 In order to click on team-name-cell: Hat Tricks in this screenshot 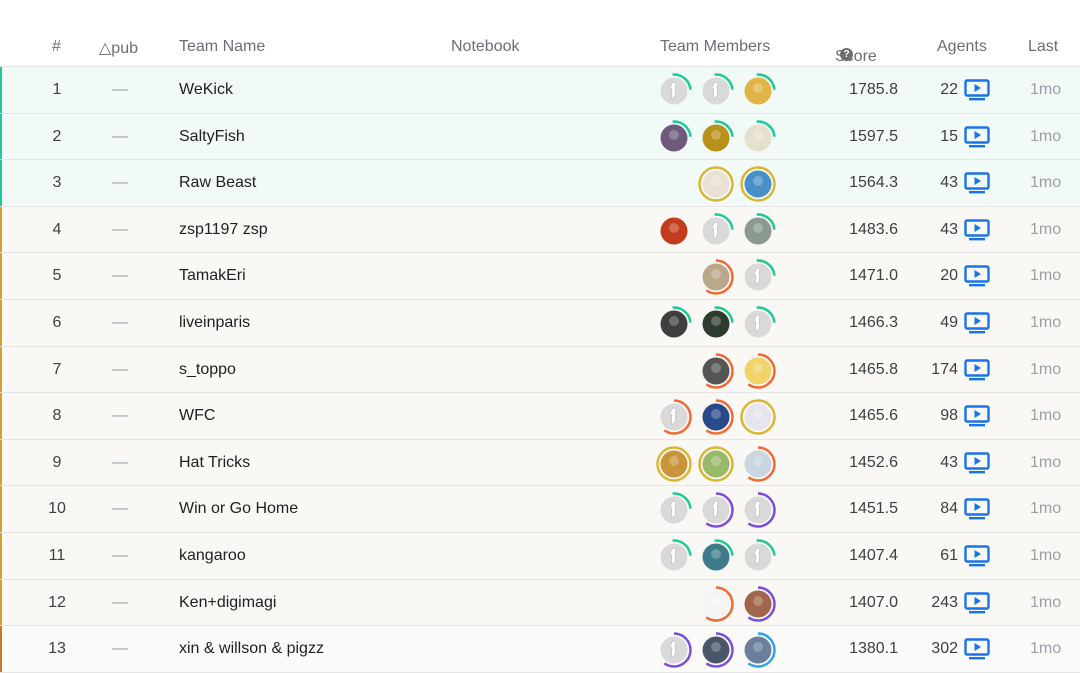, I will do `click(214, 463)`.